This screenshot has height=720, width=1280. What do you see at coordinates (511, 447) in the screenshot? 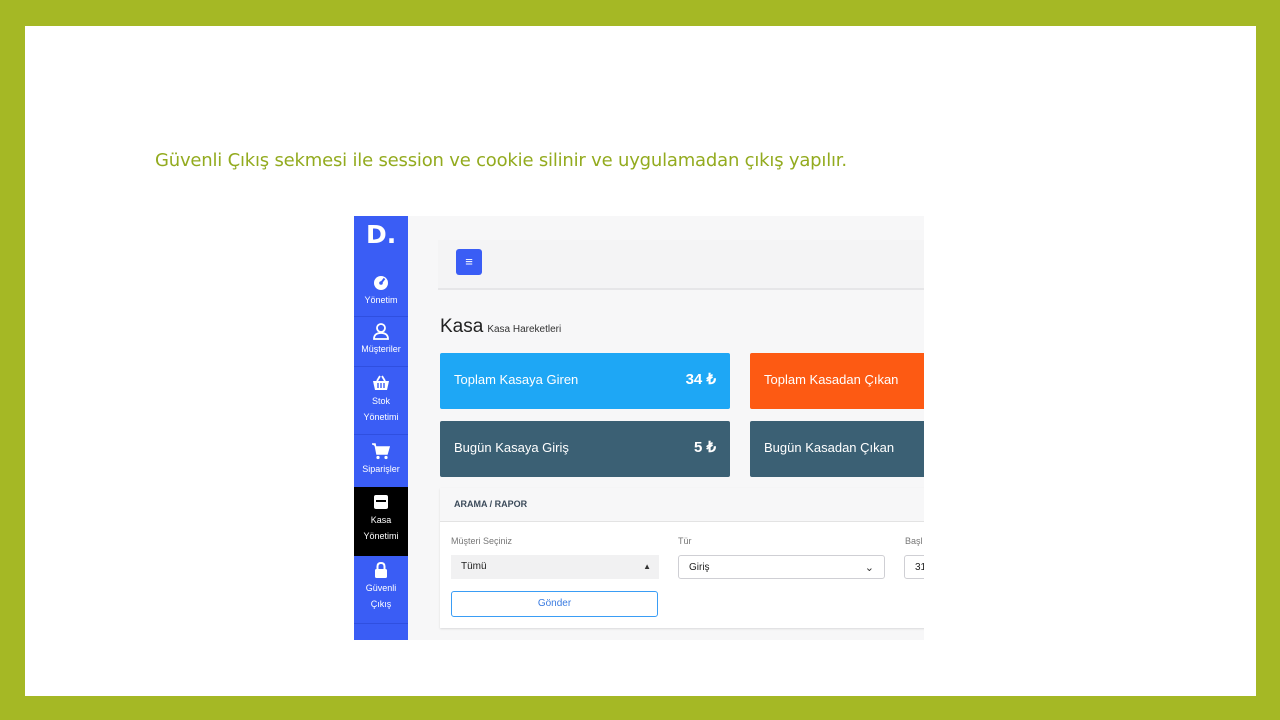
I see `stat-label: Bugün Kasaya Giriş` at bounding box center [511, 447].